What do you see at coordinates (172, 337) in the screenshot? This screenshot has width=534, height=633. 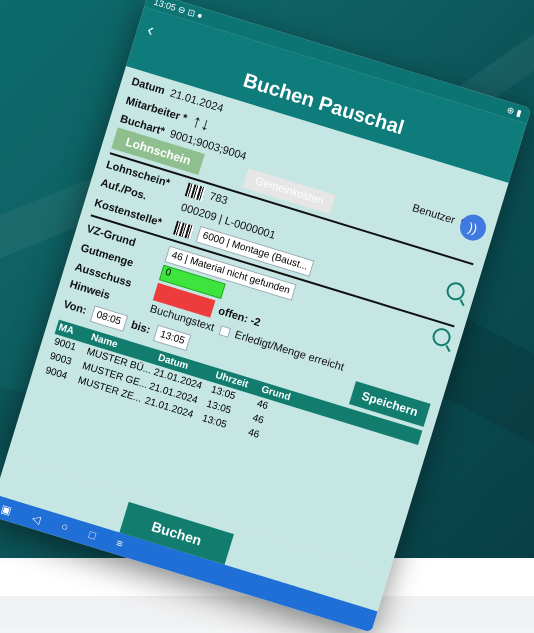 I see `bis-input: 13:05` at bounding box center [172, 337].